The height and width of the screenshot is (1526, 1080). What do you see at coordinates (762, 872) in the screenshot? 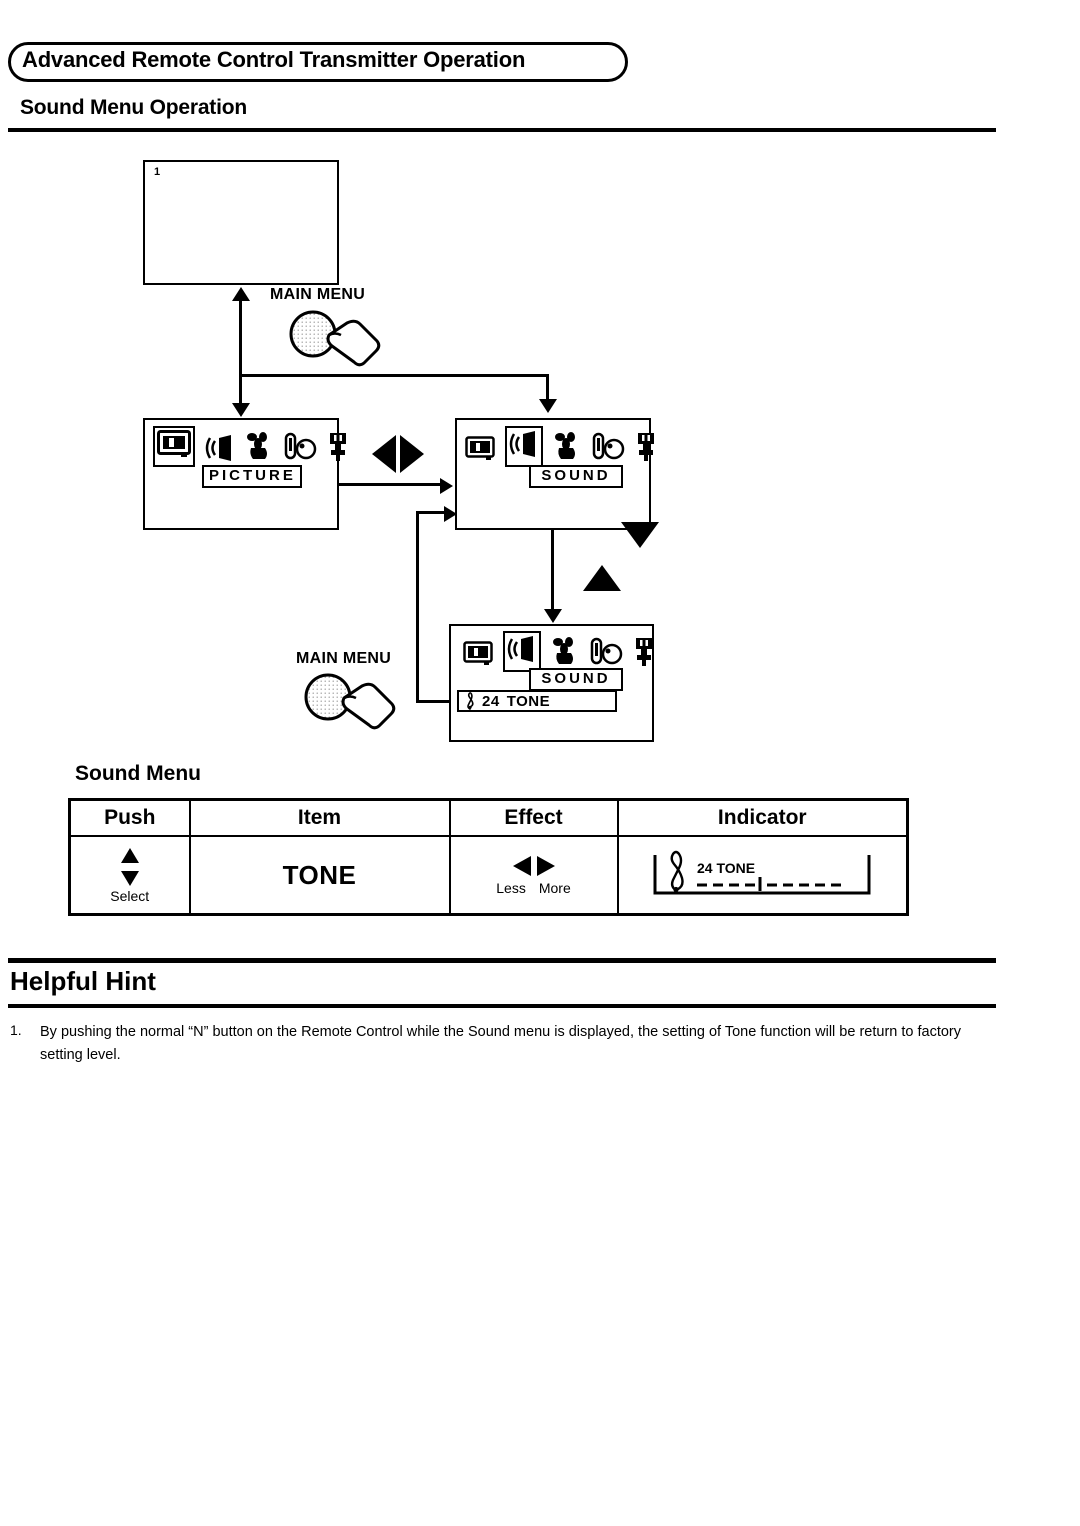
I see `tone-level-indicator: 24 TONE` at bounding box center [762, 872].